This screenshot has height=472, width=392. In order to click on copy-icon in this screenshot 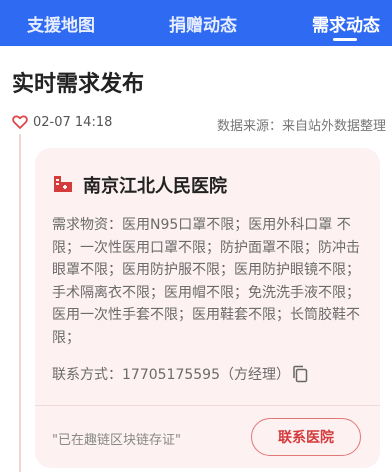, I will do `click(300, 374)`.